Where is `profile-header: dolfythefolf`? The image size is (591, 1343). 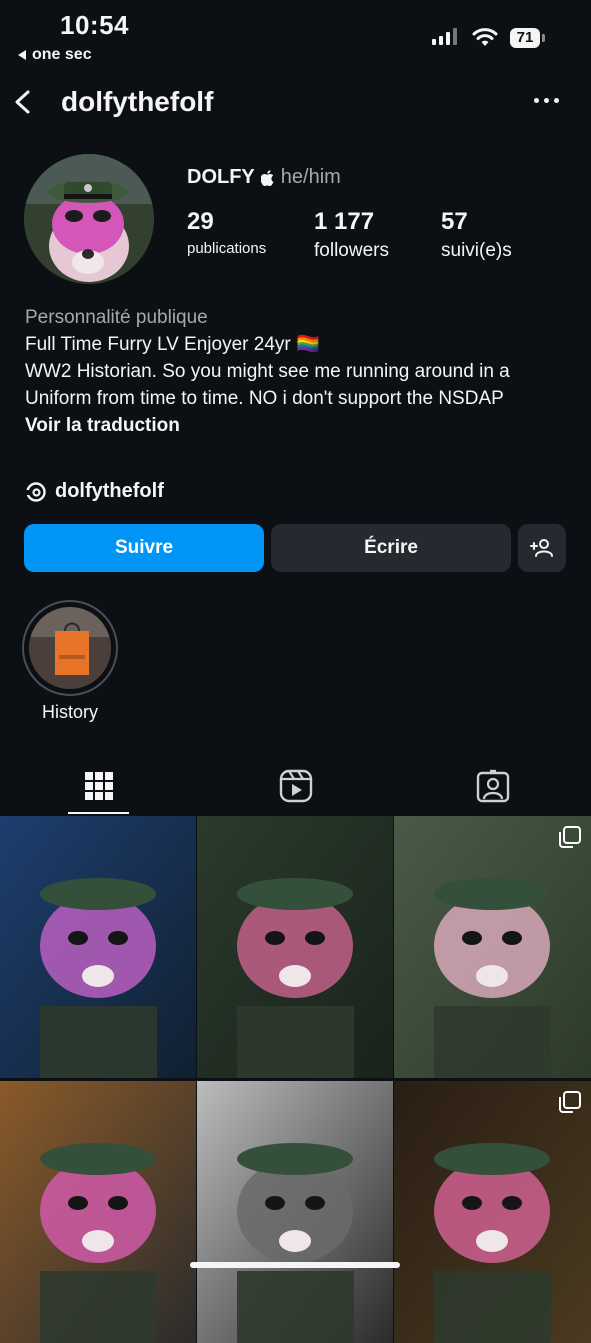 profile-header: dolfythefolf is located at coordinates (295, 106).